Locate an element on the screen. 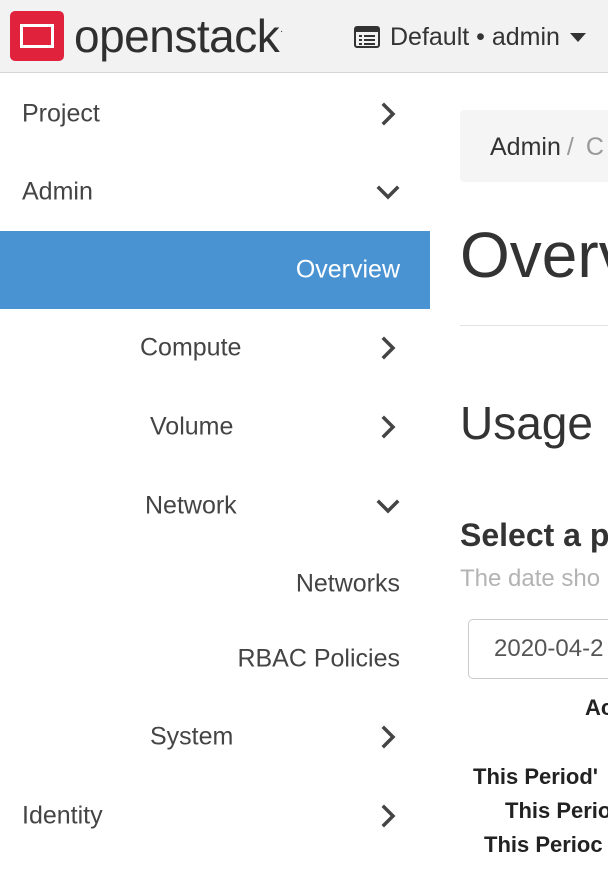 This screenshot has width=608, height=888. date-help-text: The date sho is located at coordinates (530, 578).